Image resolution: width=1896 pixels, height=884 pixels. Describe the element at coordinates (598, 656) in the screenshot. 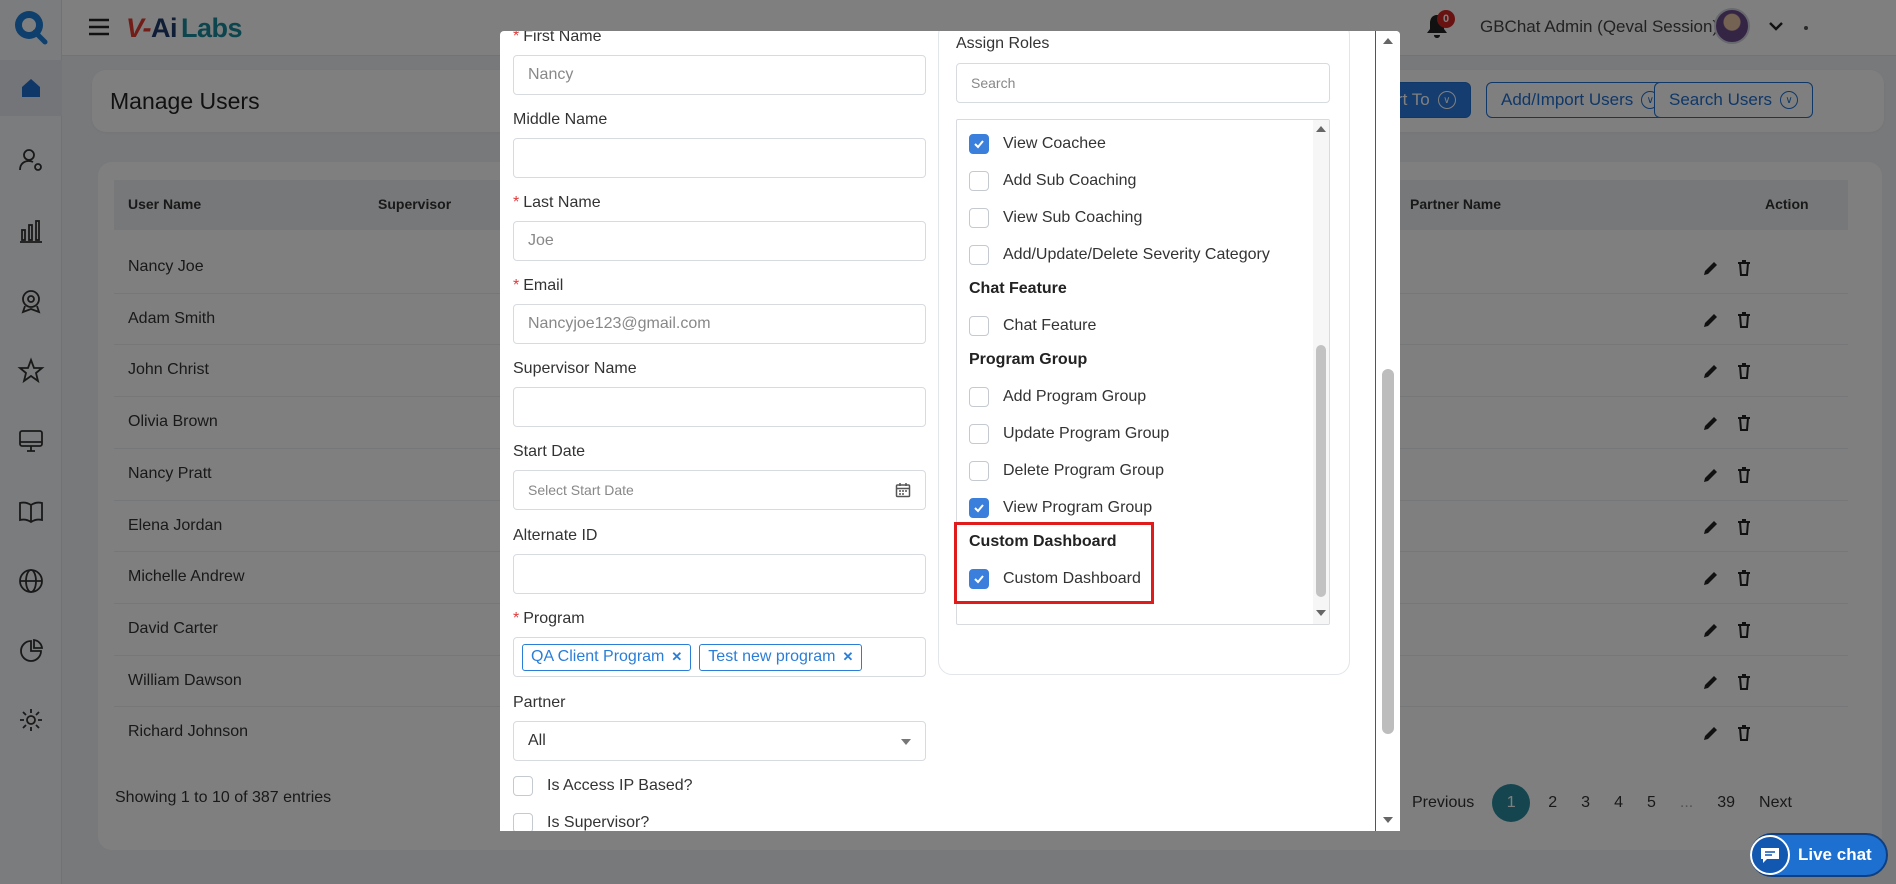

I see `program-tag-label: QA Client Program` at that location.